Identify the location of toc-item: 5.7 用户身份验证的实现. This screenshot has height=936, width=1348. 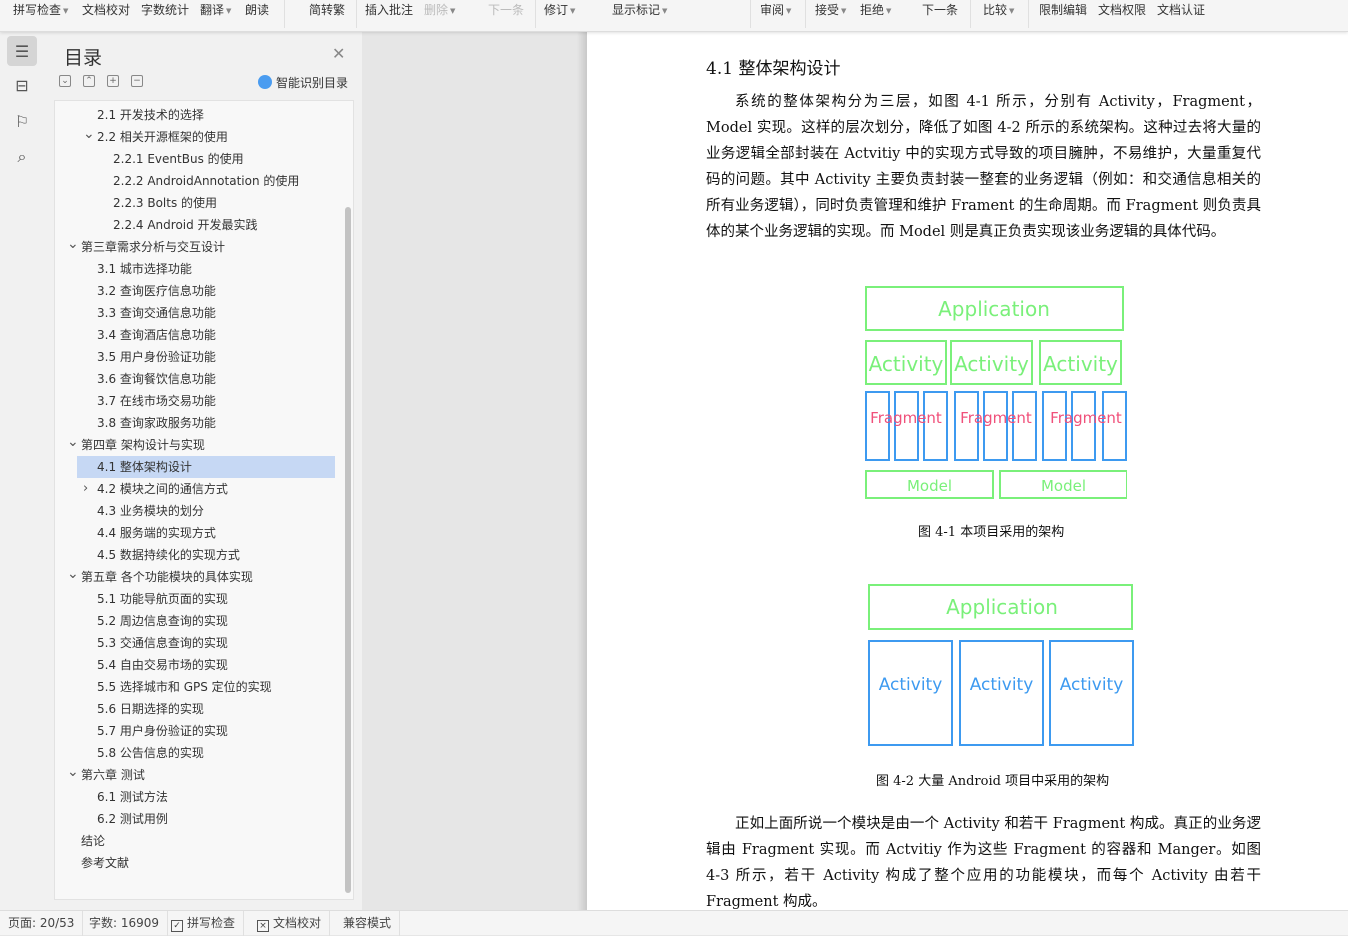
(195, 731).